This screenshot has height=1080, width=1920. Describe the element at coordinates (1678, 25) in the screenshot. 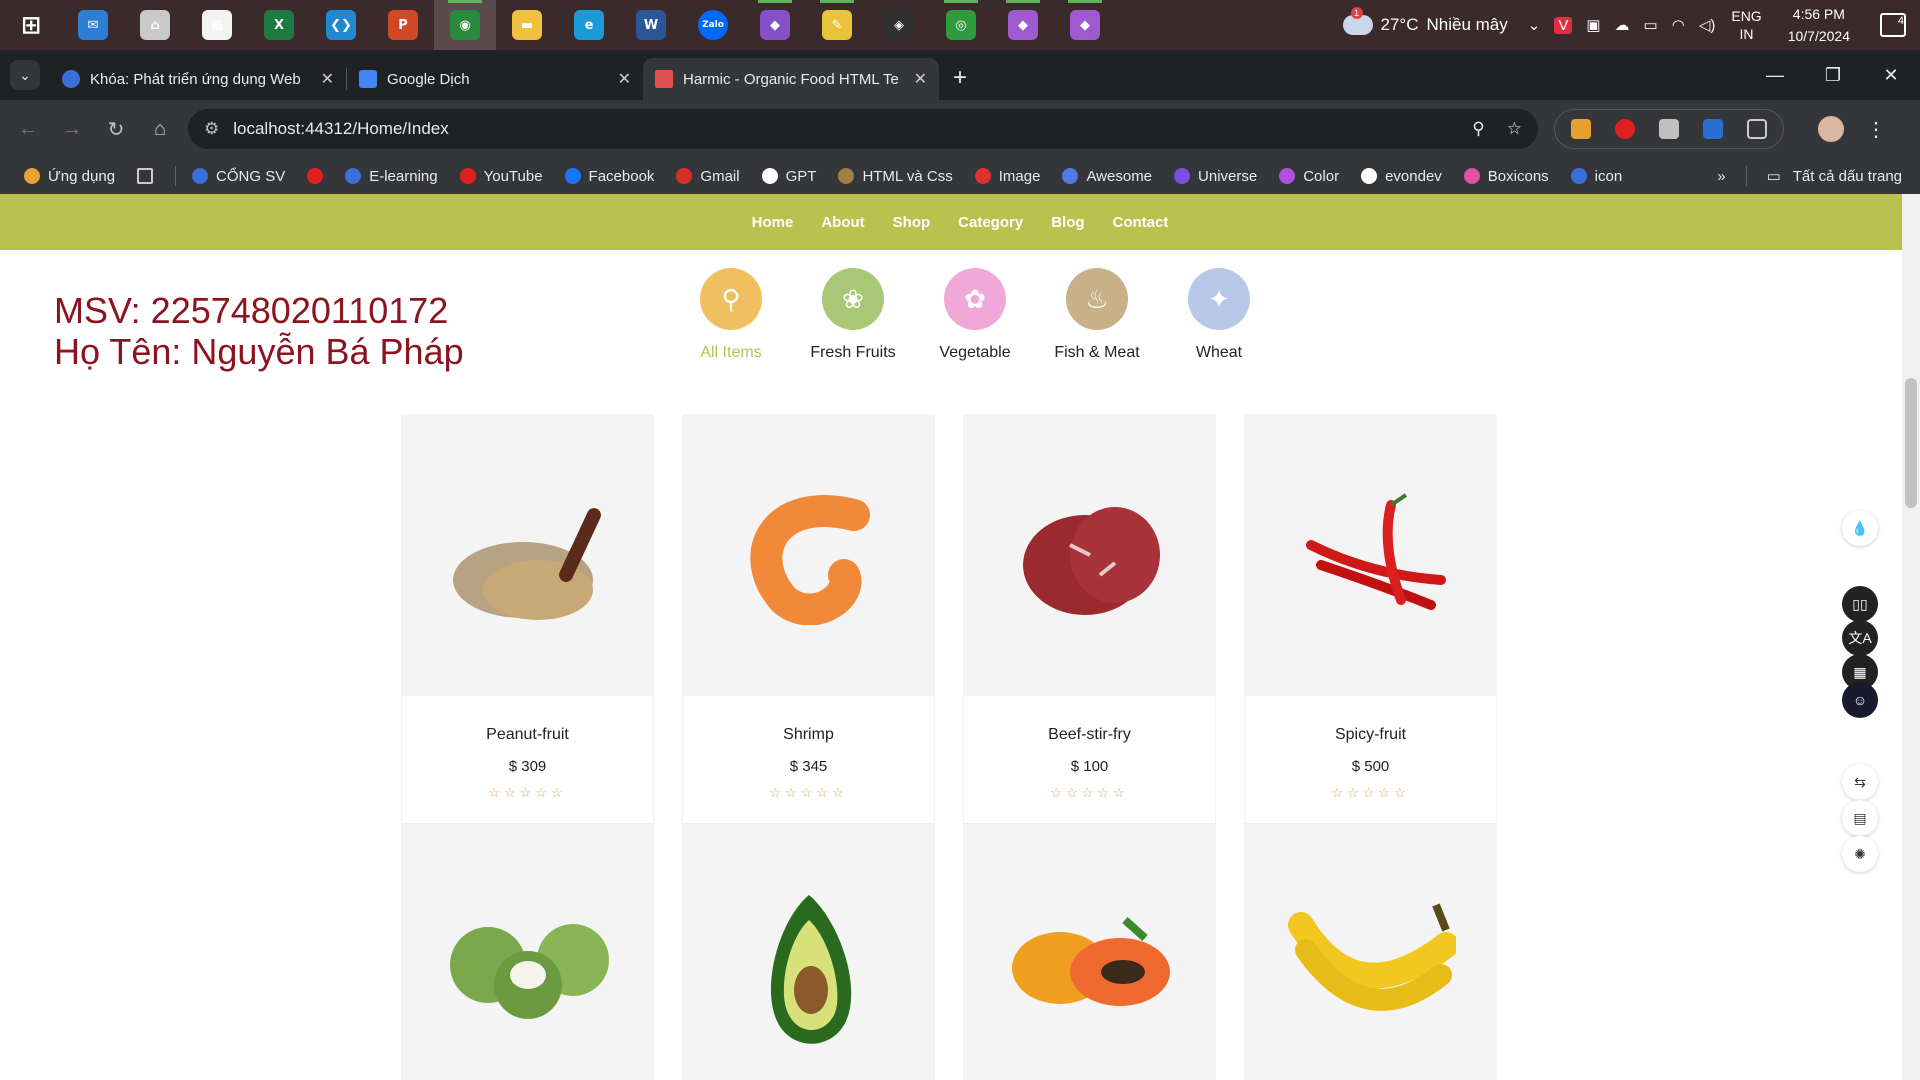

I see `wifi-icon: ◠` at that location.